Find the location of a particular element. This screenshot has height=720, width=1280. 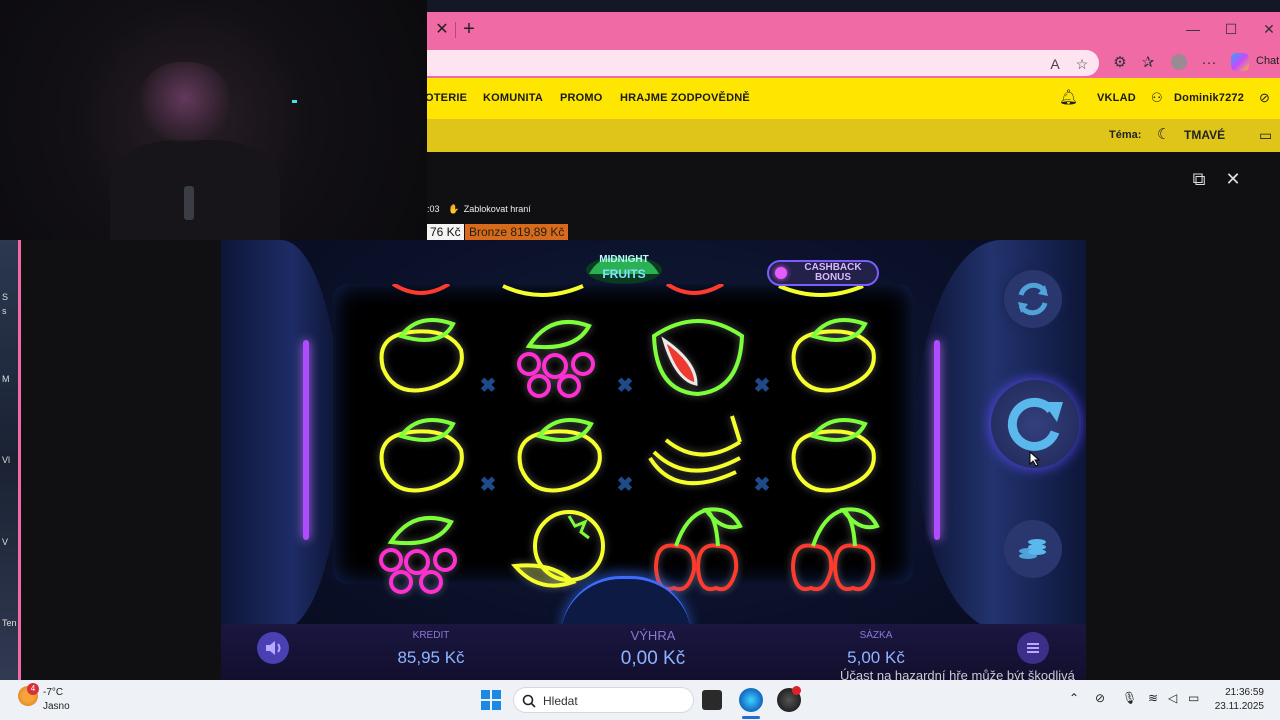

deposit-link: VKLAD is located at coordinates (1116, 98).